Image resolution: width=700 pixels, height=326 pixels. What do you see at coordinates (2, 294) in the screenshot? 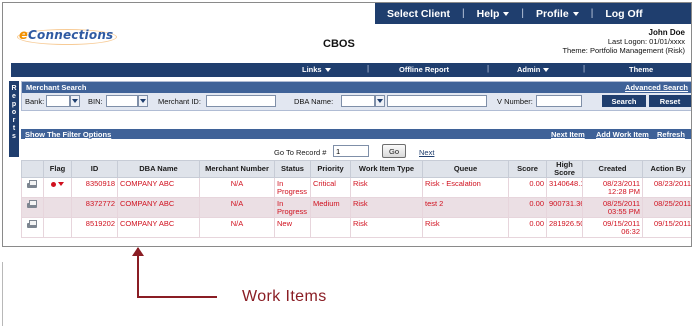
I see `page-divider` at bounding box center [2, 294].